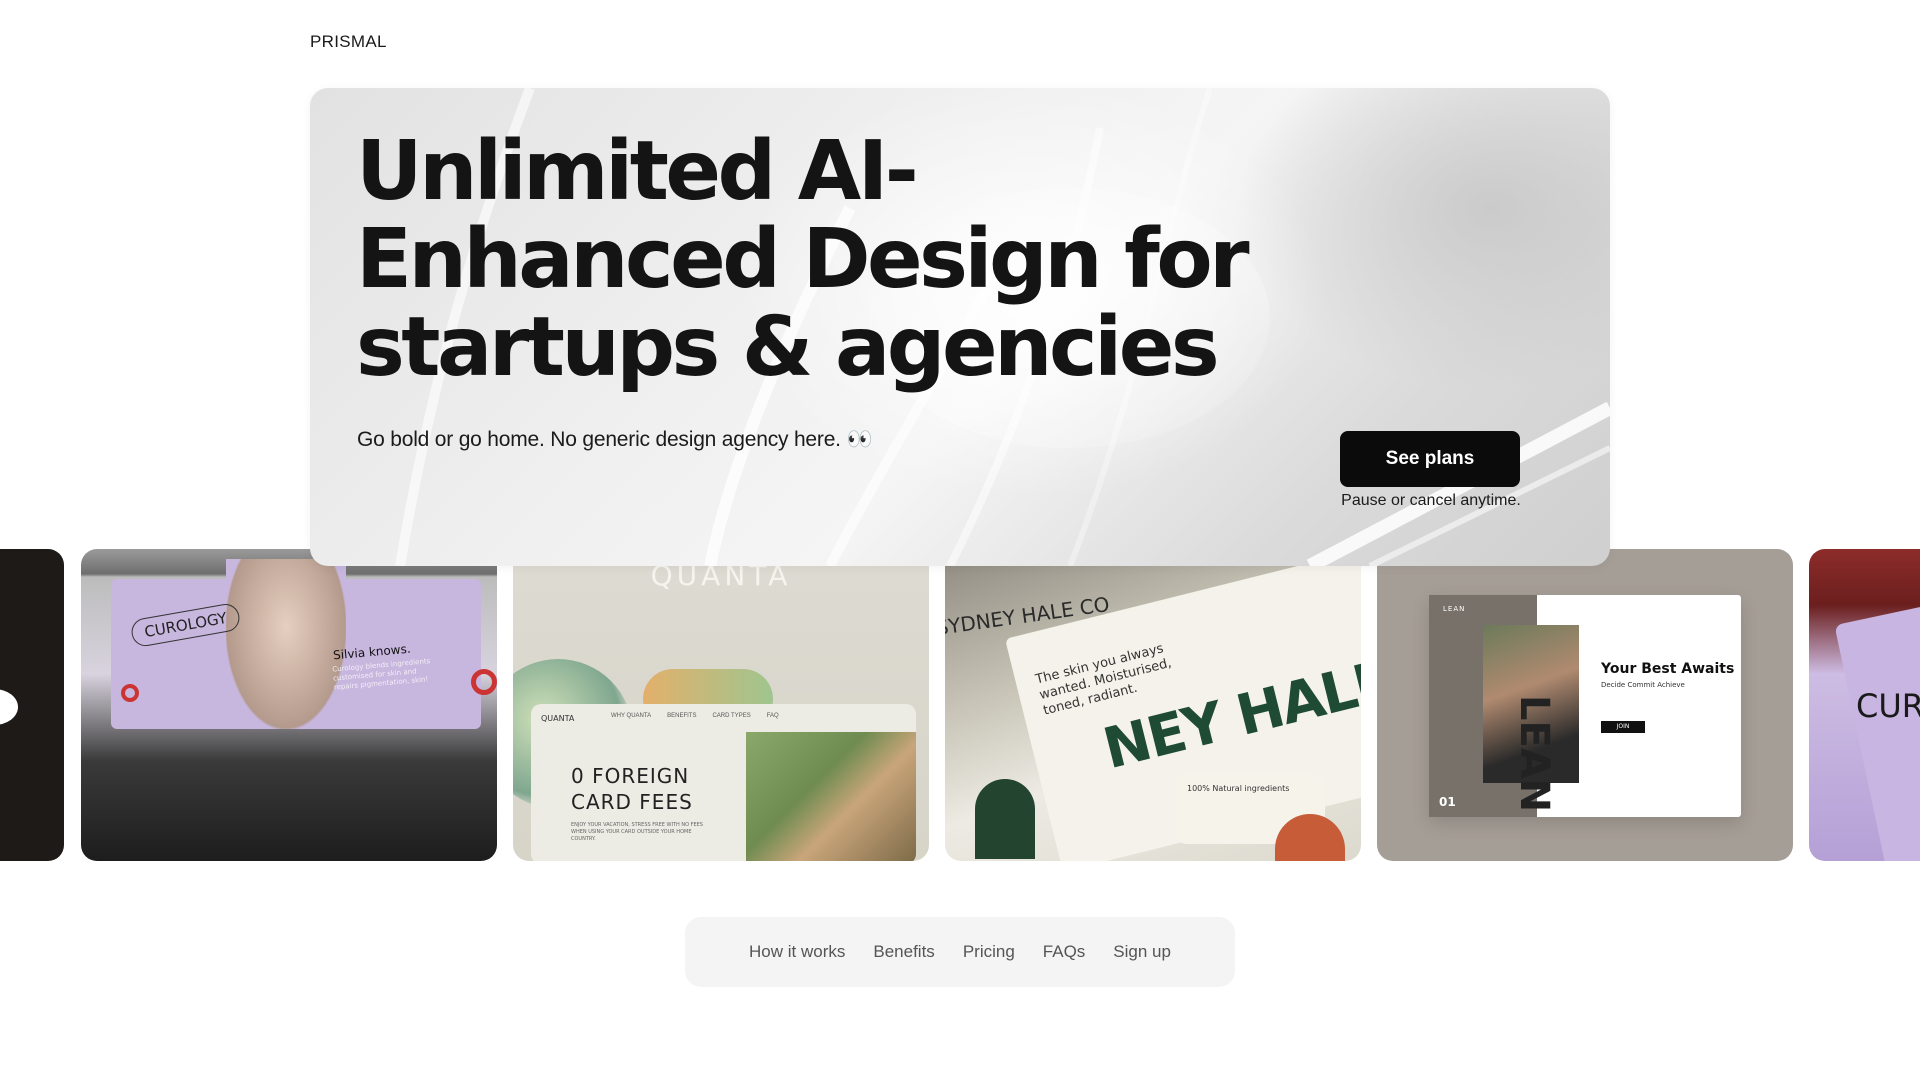 This screenshot has height=1080, width=1920. What do you see at coordinates (1888, 706) in the screenshot?
I see `partial-brand: CUR` at bounding box center [1888, 706].